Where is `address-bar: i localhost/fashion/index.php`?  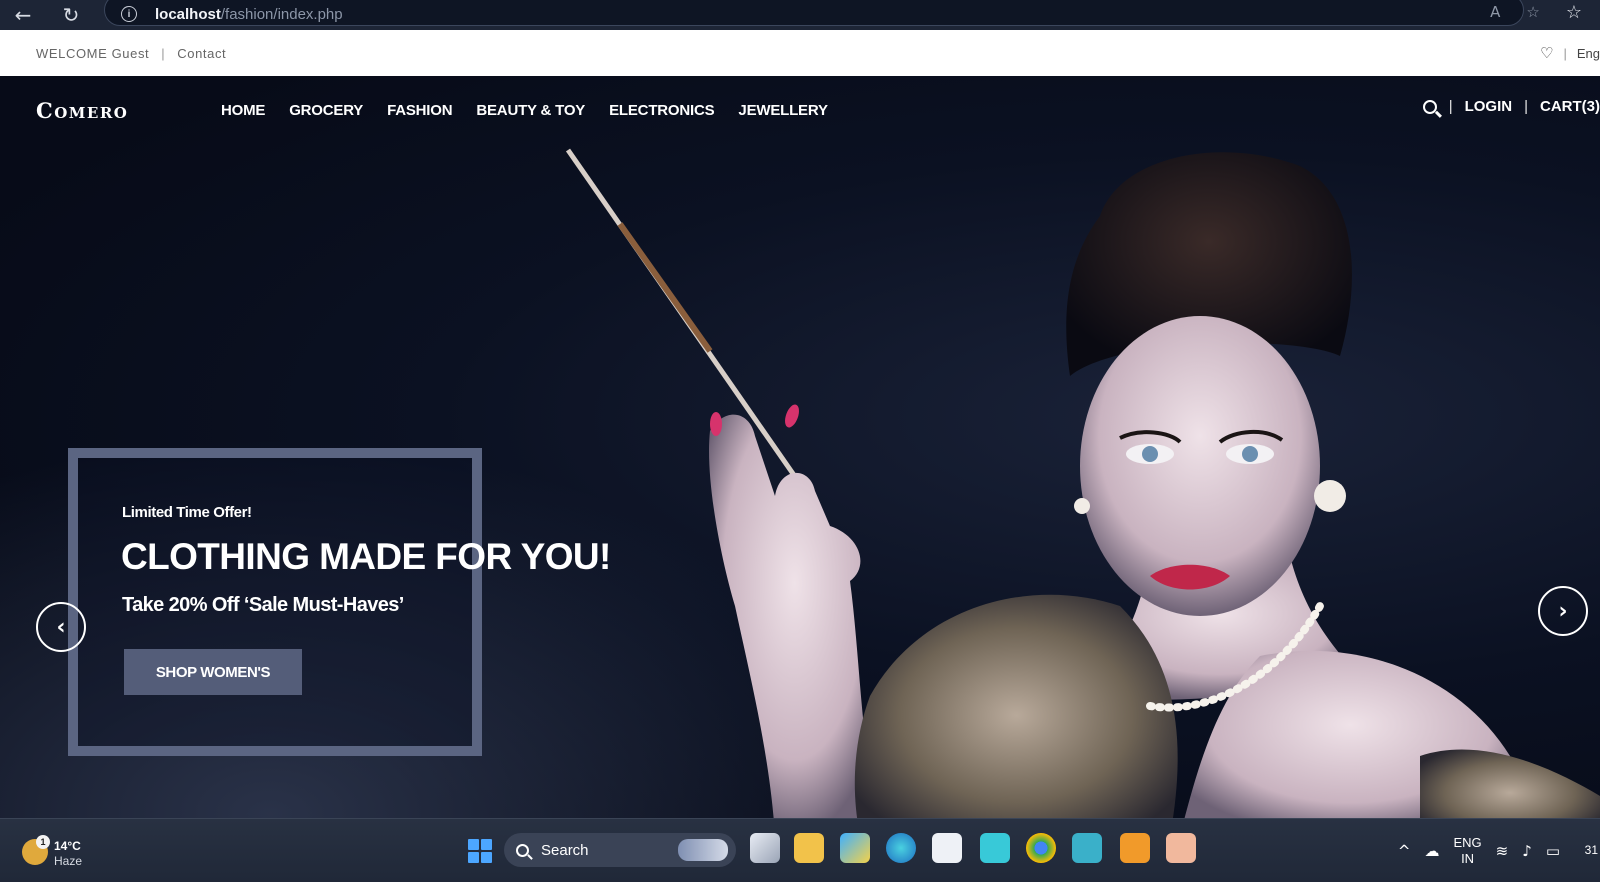
address-bar: i localhost/fashion/index.php is located at coordinates (814, 13).